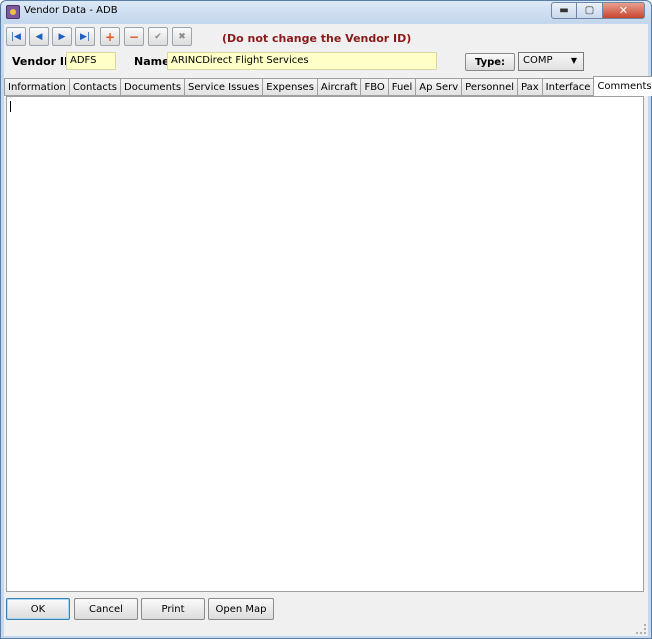 The height and width of the screenshot is (639, 652). What do you see at coordinates (289, 87) in the screenshot?
I see `tab-expenses: Expenses` at bounding box center [289, 87].